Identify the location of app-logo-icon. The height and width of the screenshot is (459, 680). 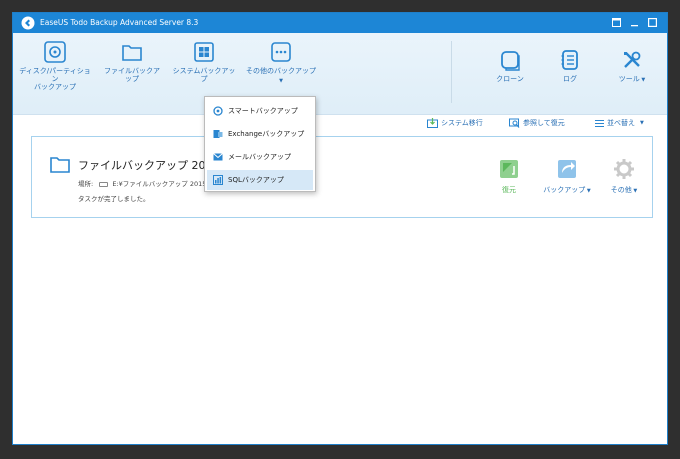
(28, 23).